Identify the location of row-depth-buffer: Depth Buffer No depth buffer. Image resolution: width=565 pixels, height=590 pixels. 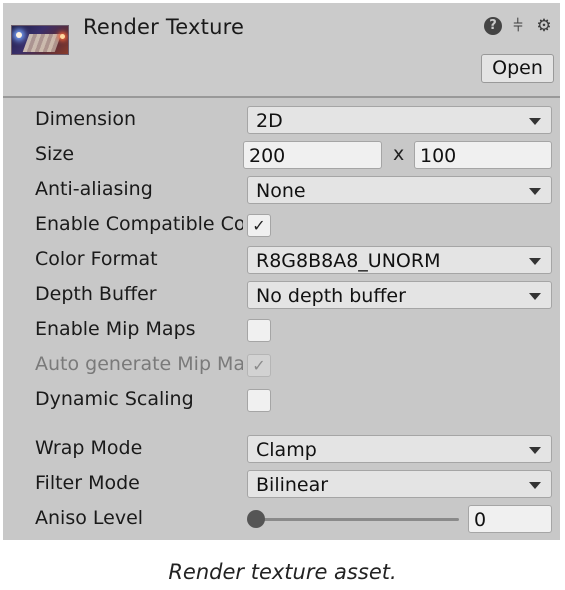
(281, 295).